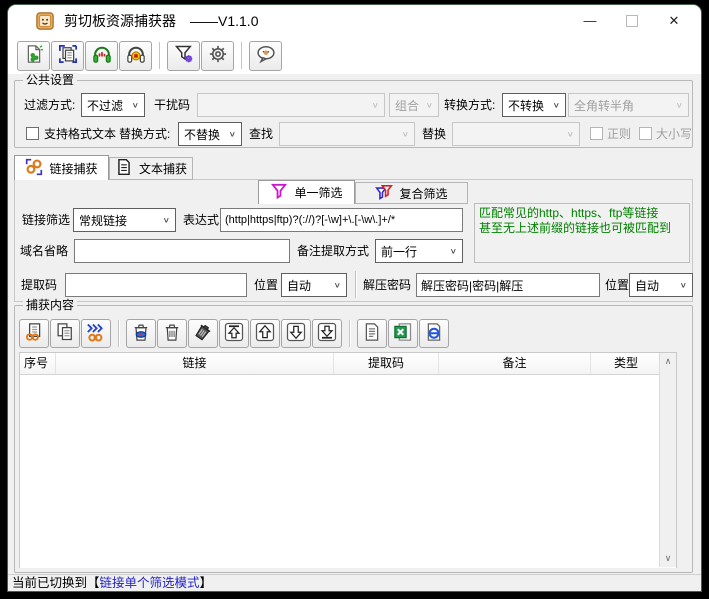 The width and height of the screenshot is (709, 599). Describe the element at coordinates (203, 333) in the screenshot. I see `clear-all-button` at that location.